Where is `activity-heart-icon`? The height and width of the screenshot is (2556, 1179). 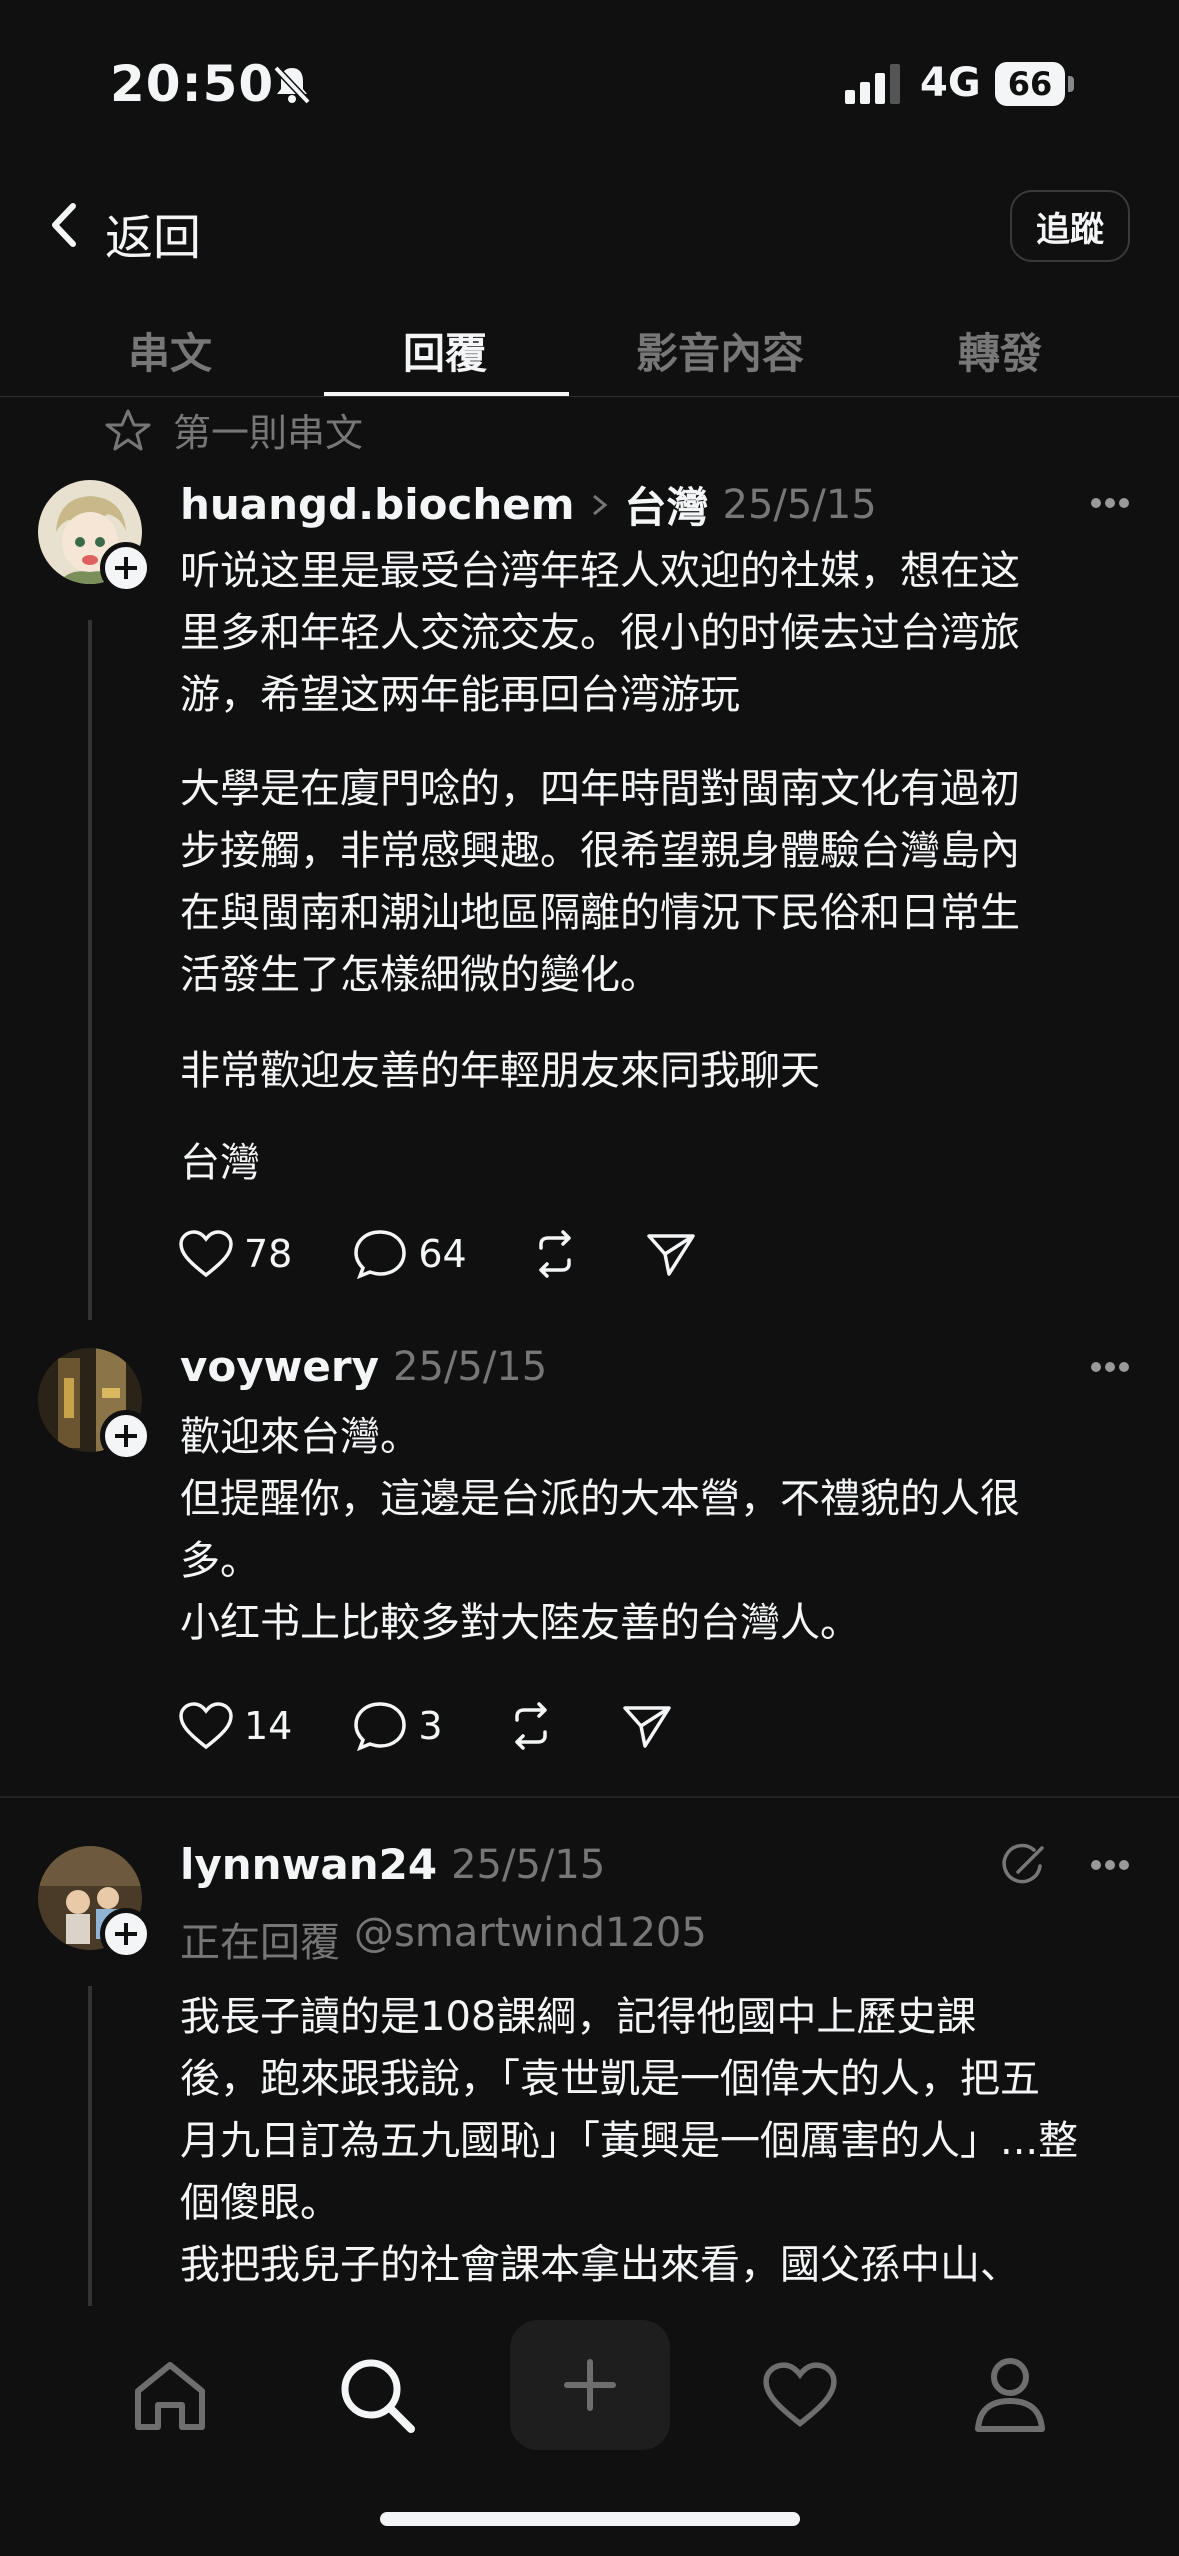
activity-heart-icon is located at coordinates (800, 2394).